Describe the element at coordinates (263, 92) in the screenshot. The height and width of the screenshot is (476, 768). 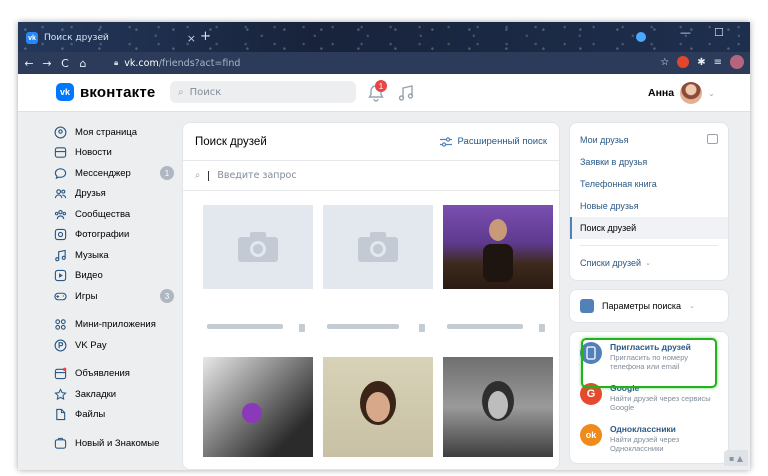
I see `header-search-input: ⌕ Поиск` at that location.